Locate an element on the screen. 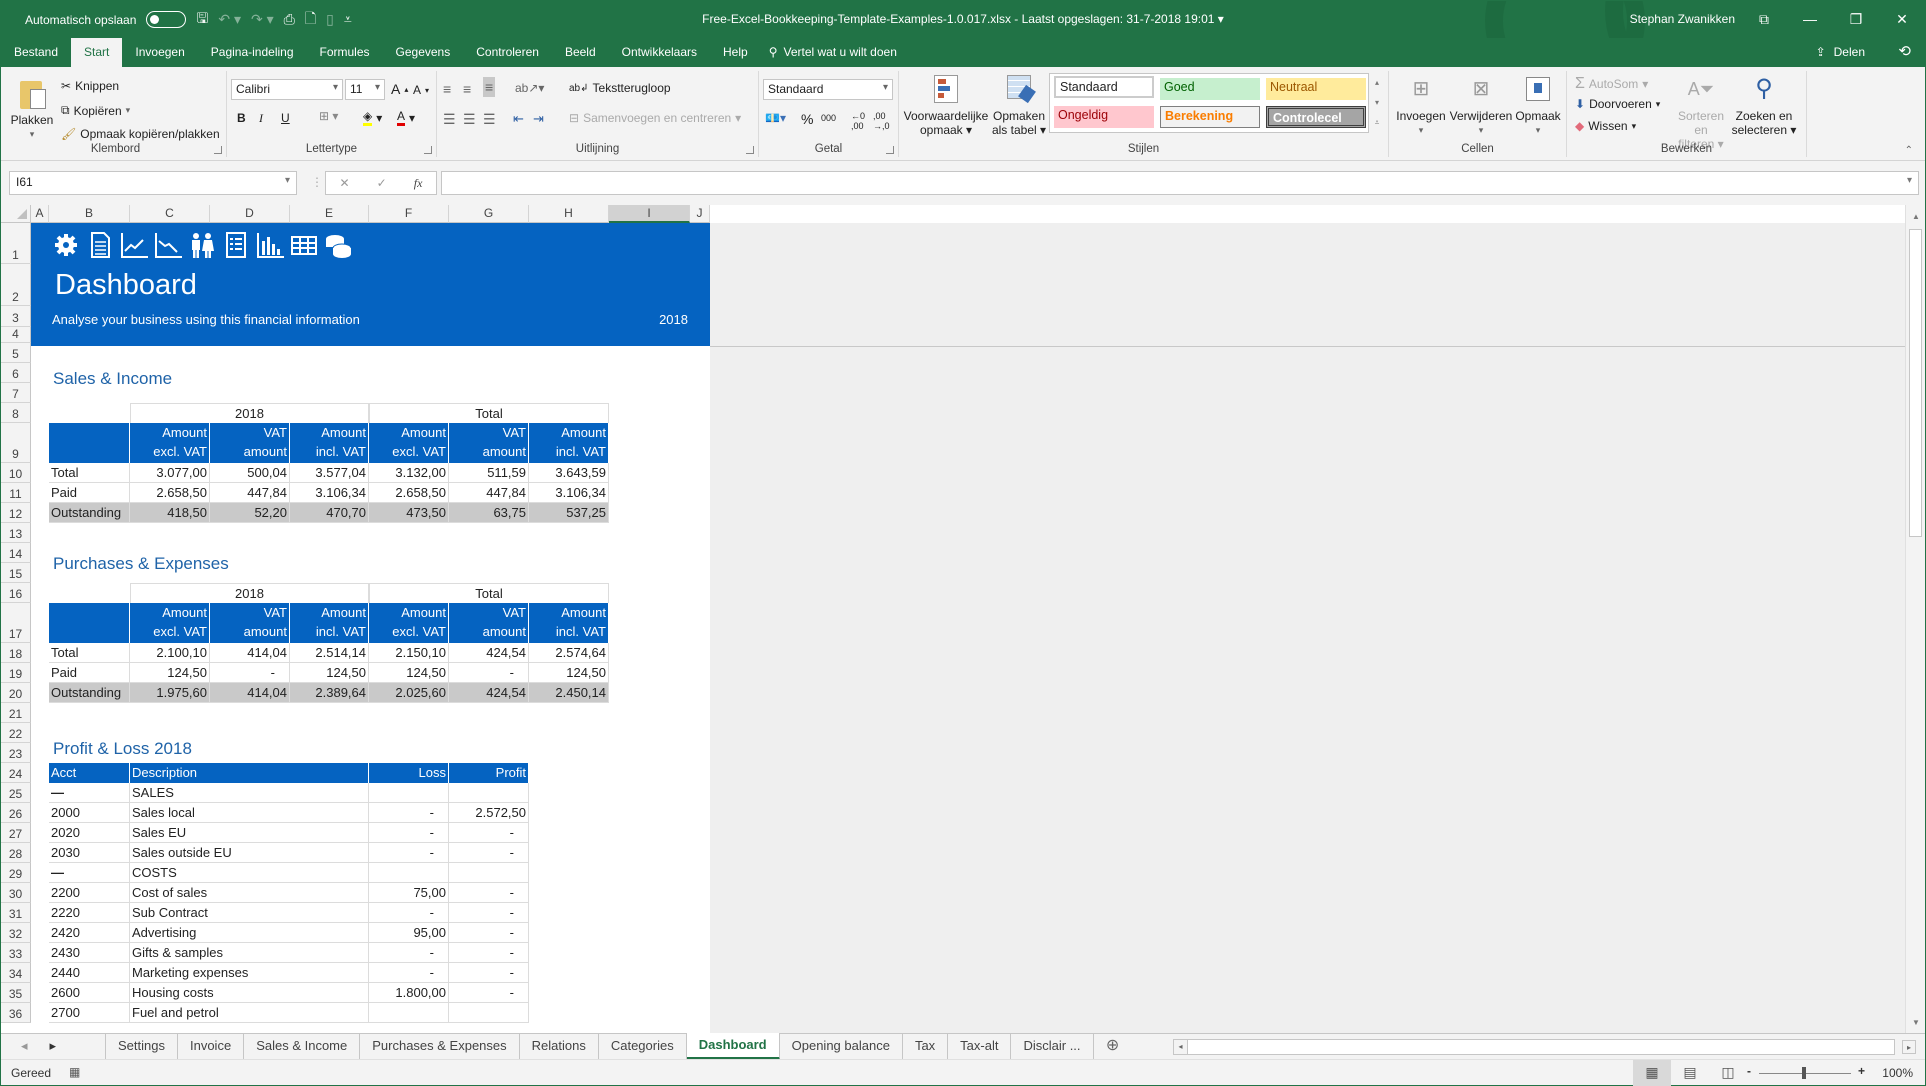 The width and height of the screenshot is (1926, 1086). grow-font-icon: A ▴ is located at coordinates (399, 89).